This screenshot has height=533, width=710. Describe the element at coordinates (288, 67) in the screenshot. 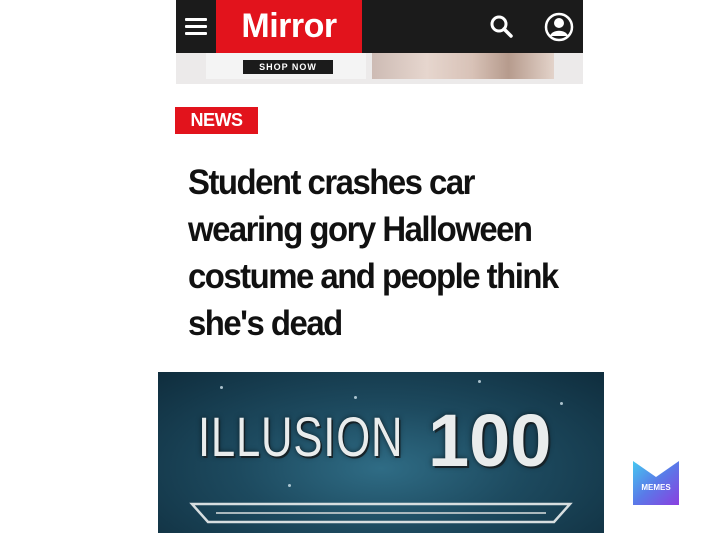

I see `shop-now-button: SHOP NOW` at that location.